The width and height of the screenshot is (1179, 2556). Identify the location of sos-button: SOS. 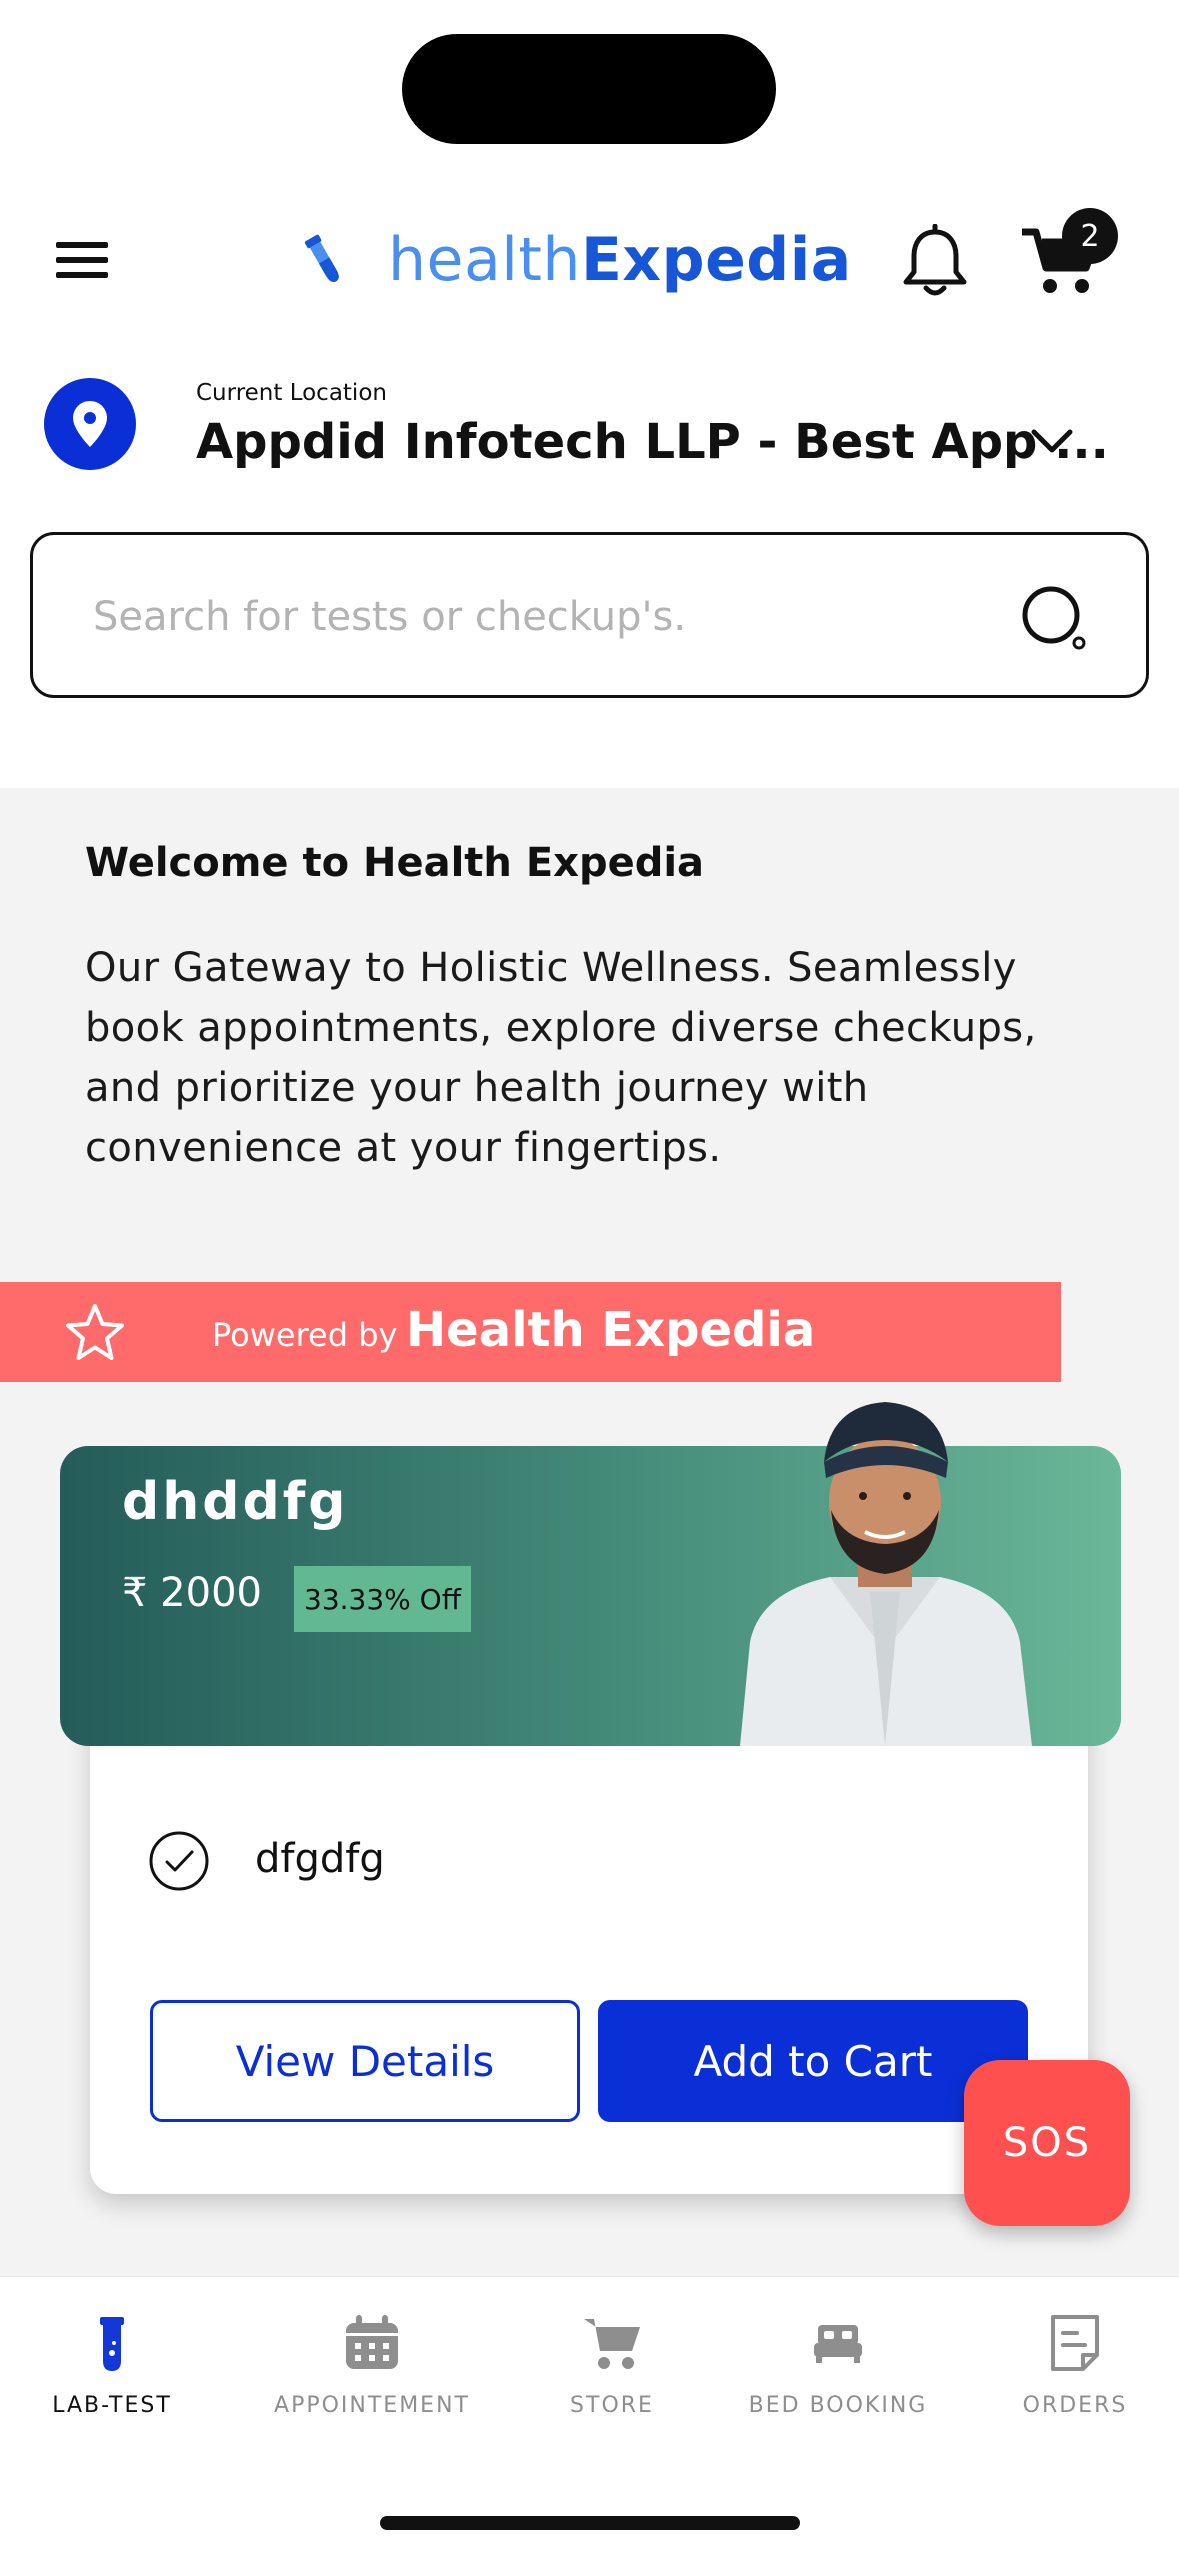
(1047, 2143).